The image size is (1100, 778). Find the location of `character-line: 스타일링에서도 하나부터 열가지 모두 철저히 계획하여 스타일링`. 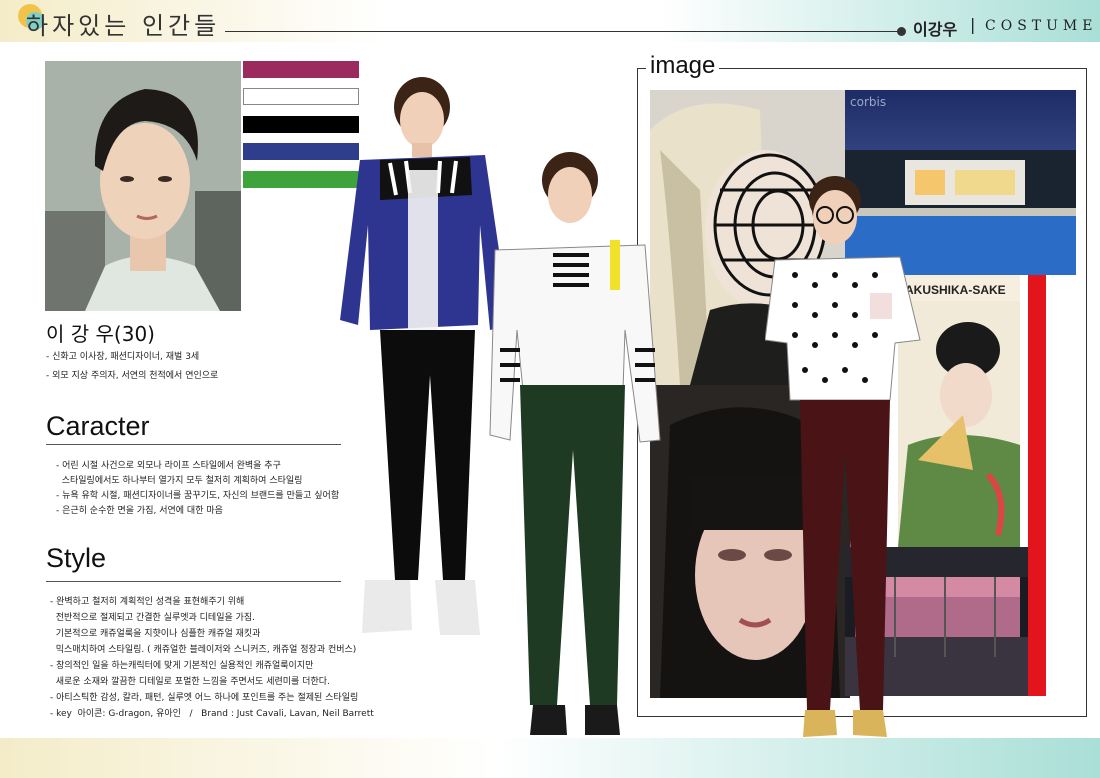

character-line: 스타일링에서도 하나부터 열가지 모두 철저히 계획하여 스타일링 is located at coordinates (179, 481).